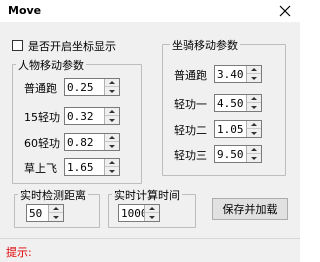  What do you see at coordinates (40, 168) in the screenshot?
I see `character-row-label: 草上飞` at bounding box center [40, 168].